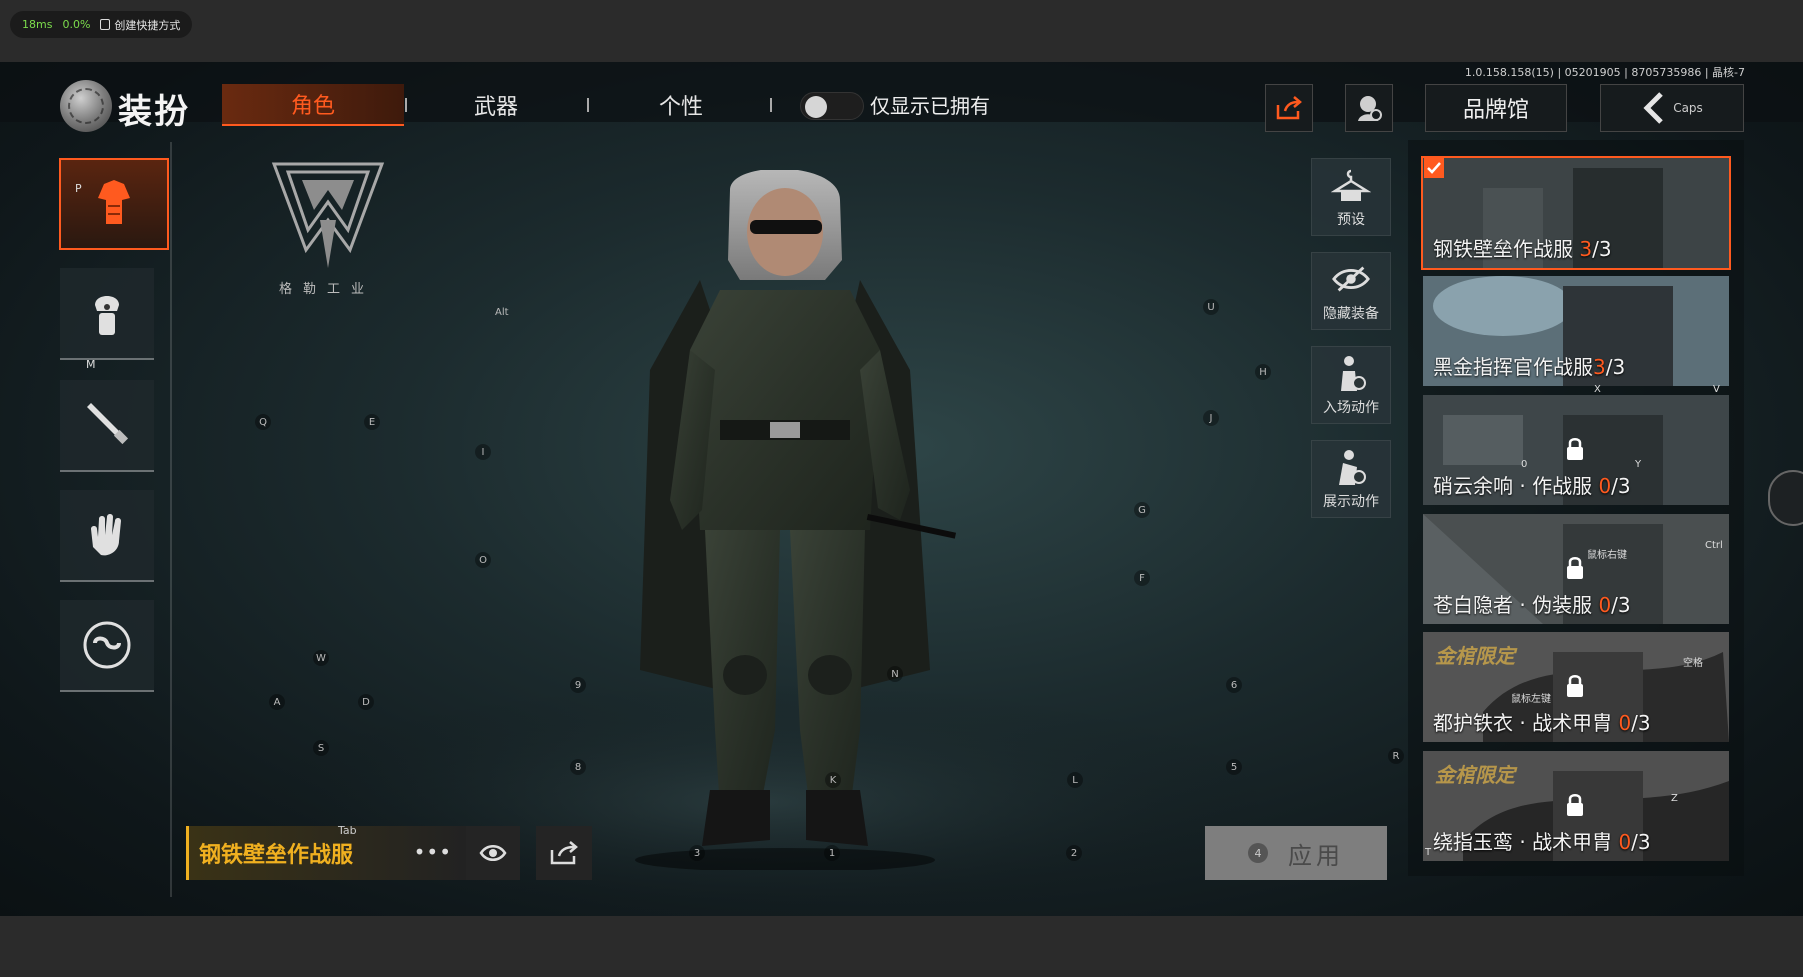 The width and height of the screenshot is (1803, 977). I want to click on display-pose-button: 展示动作, so click(1351, 479).